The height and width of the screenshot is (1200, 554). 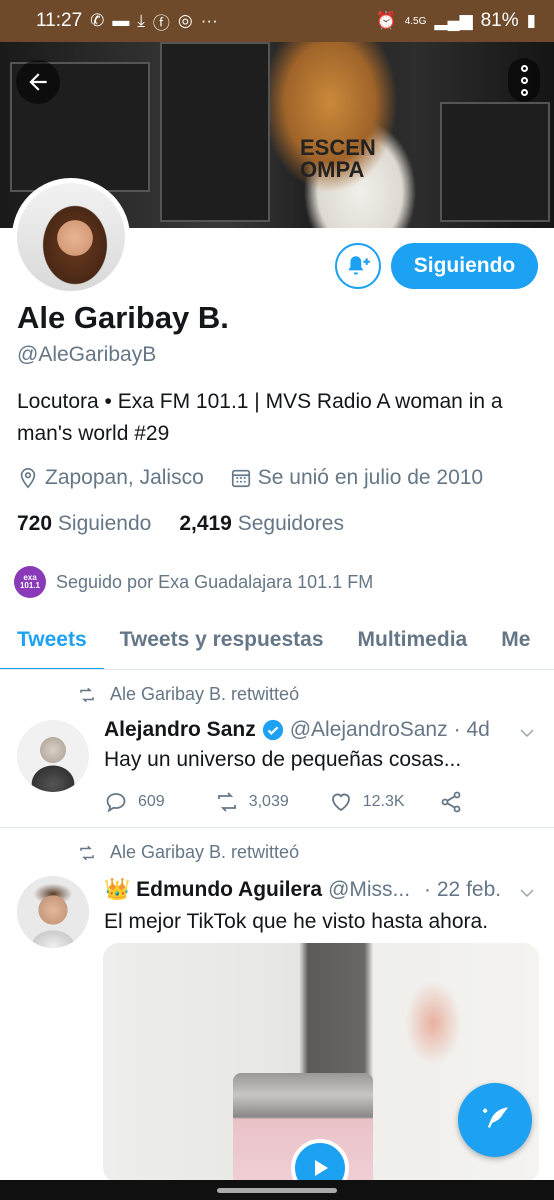 What do you see at coordinates (124, 477) in the screenshot?
I see `profile-location: Zapopan, Jalisco` at bounding box center [124, 477].